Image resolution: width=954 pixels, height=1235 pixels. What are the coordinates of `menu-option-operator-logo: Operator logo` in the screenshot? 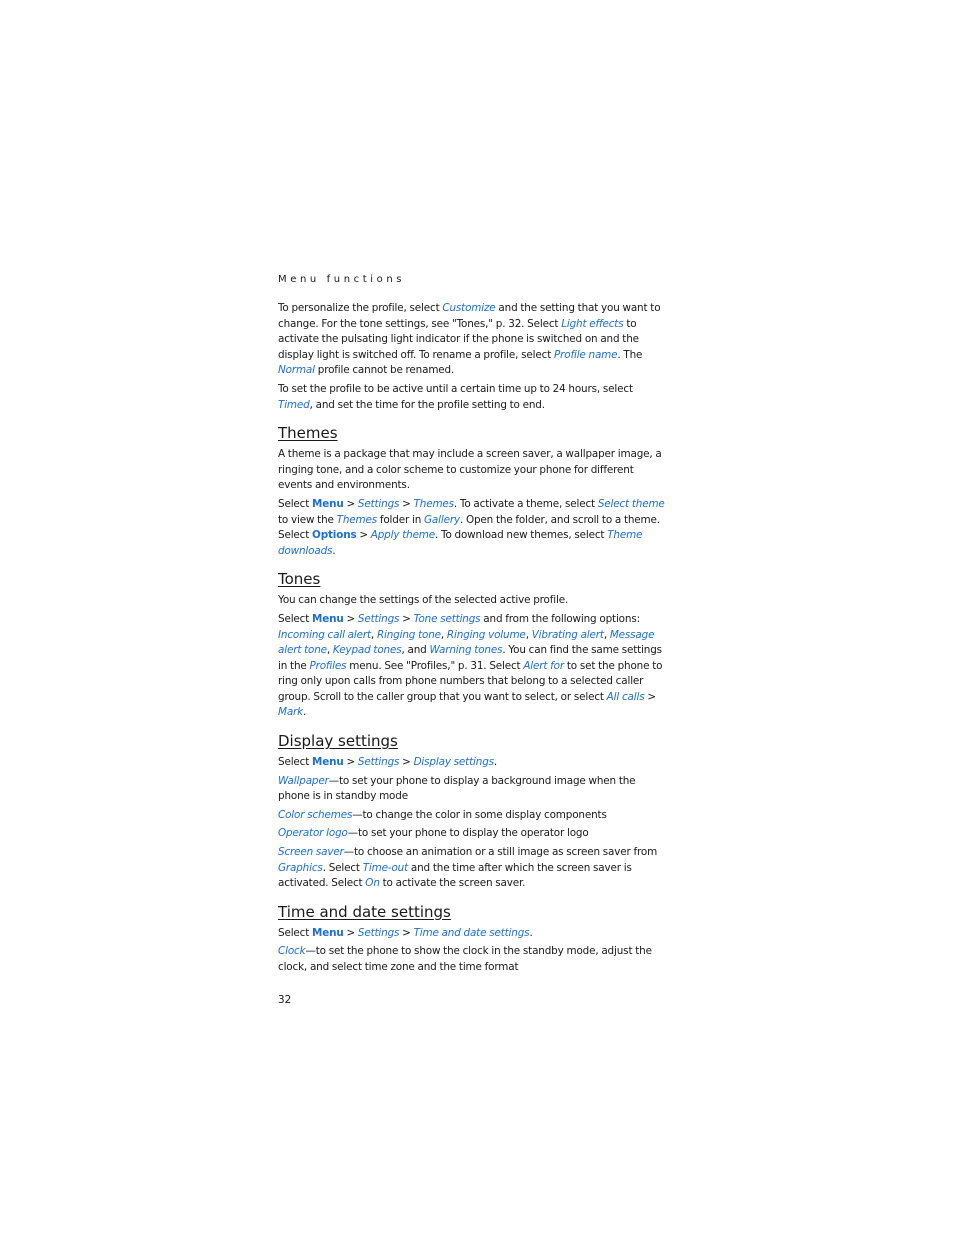 It's located at (313, 833).